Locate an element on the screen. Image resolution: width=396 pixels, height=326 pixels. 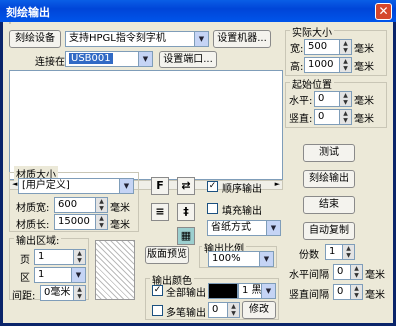
fill-output-label: 填充输出 is located at coordinates (242, 211).